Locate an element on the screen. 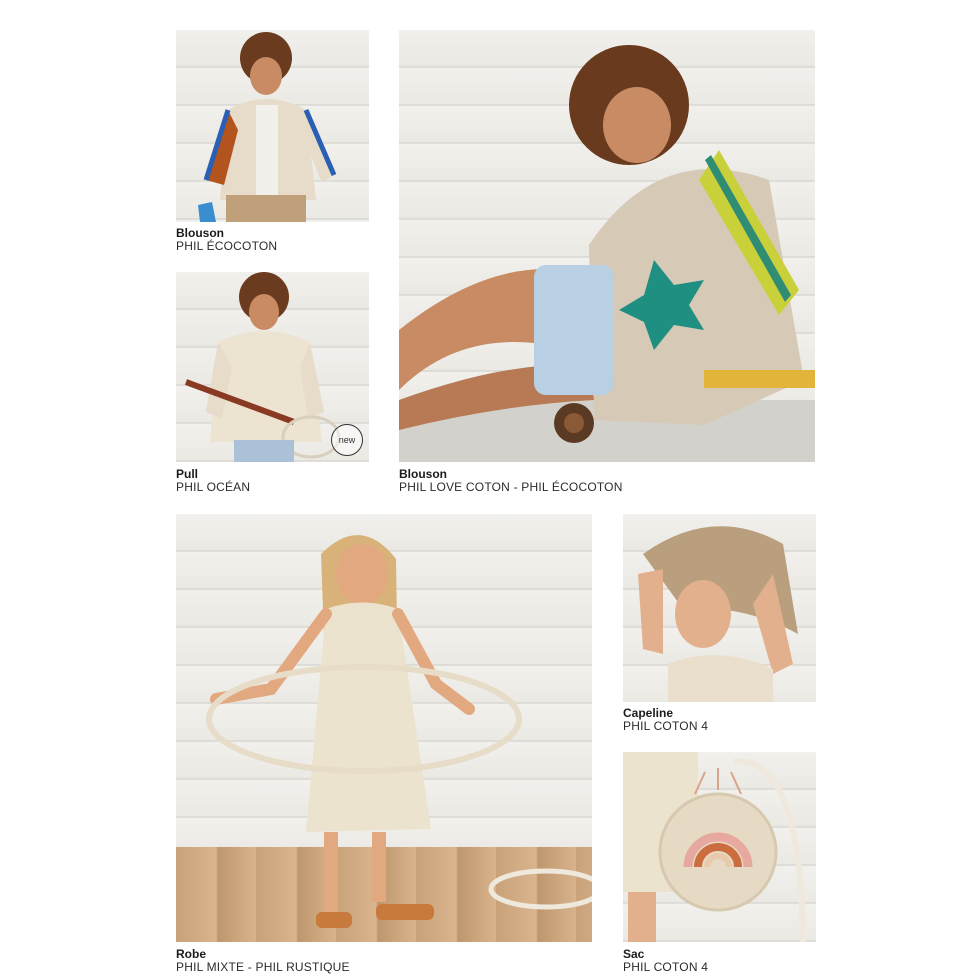 This screenshot has height=980, width=980. product-yarn: PHIL LOVE COTON - PHIL ÉCOCOTON is located at coordinates (511, 487).